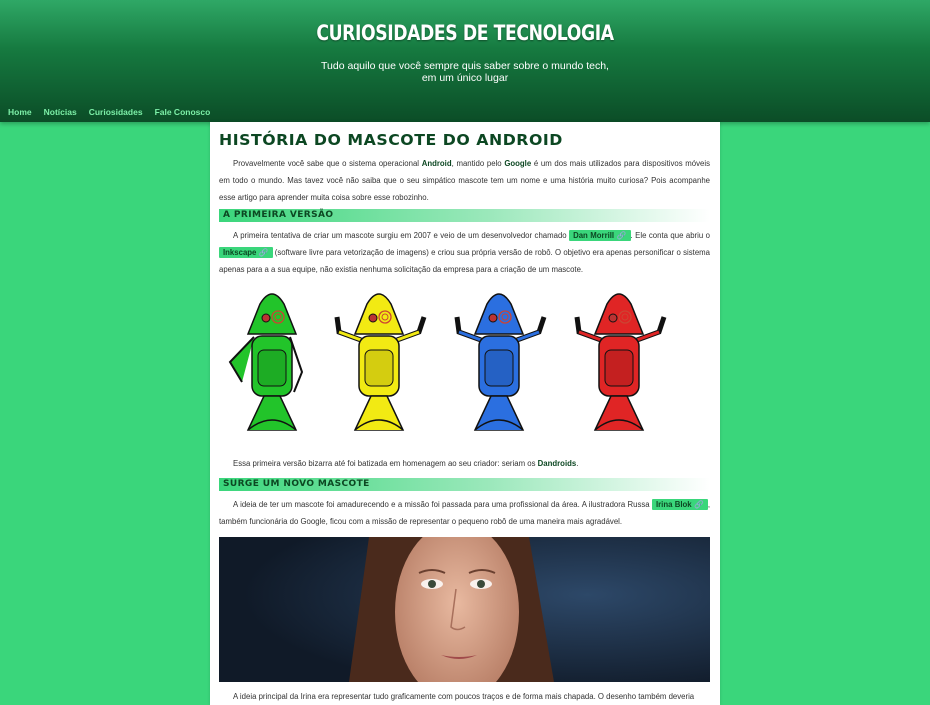 The width and height of the screenshot is (930, 705). I want to click on nav-fale-conosco: Fale Conosco, so click(183, 112).